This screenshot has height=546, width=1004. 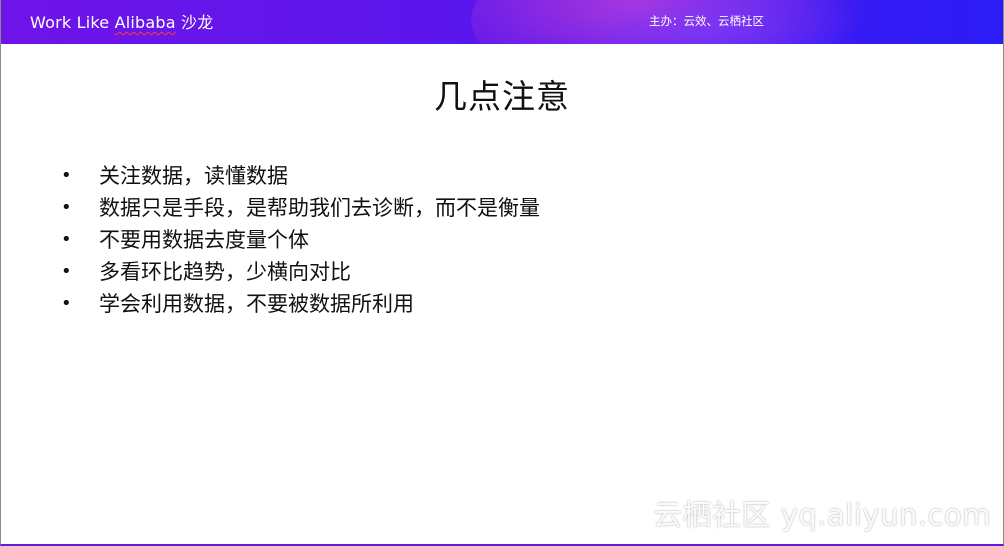 I want to click on brand-prefix: Work Like, so click(x=72, y=22).